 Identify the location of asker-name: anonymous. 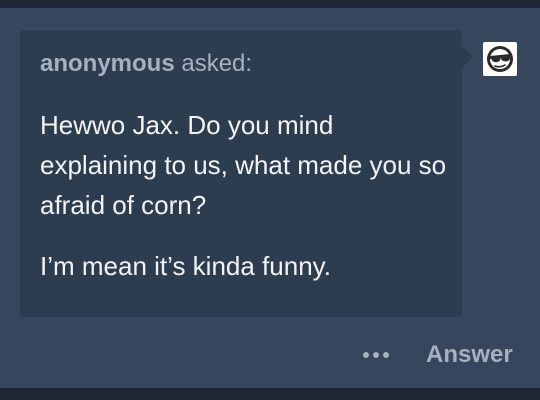
(107, 63).